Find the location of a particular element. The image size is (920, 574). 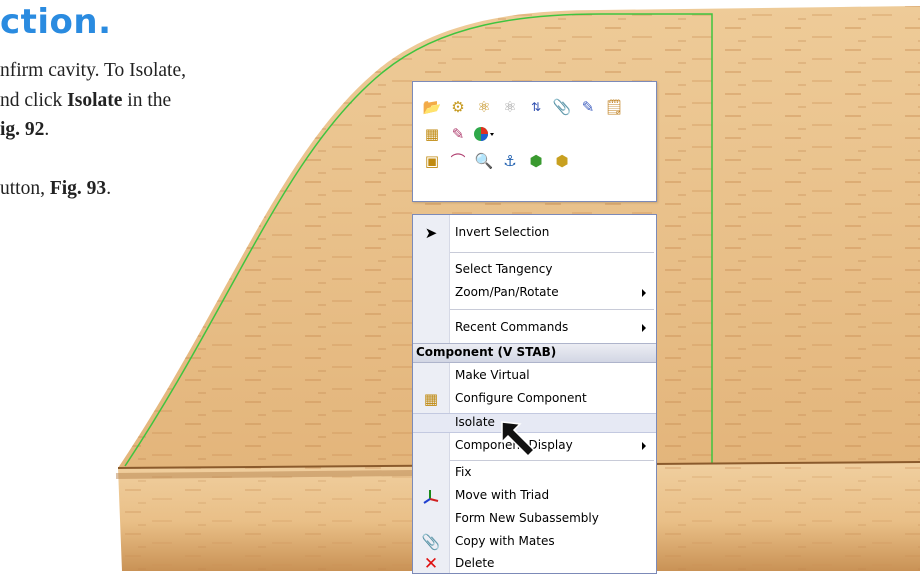

sketch-icon: ✎ is located at coordinates (588, 107).